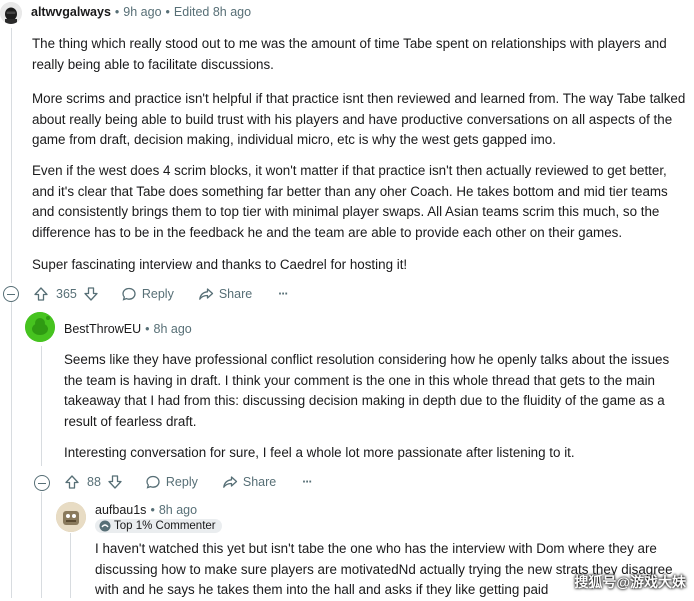 The height and width of the screenshot is (601, 694). I want to click on username: altwvgalways, so click(71, 12).